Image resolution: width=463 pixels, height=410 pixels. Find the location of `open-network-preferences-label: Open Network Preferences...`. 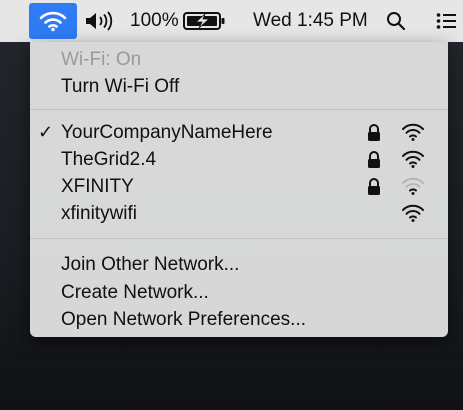

open-network-preferences-label: Open Network Preferences... is located at coordinates (183, 319).